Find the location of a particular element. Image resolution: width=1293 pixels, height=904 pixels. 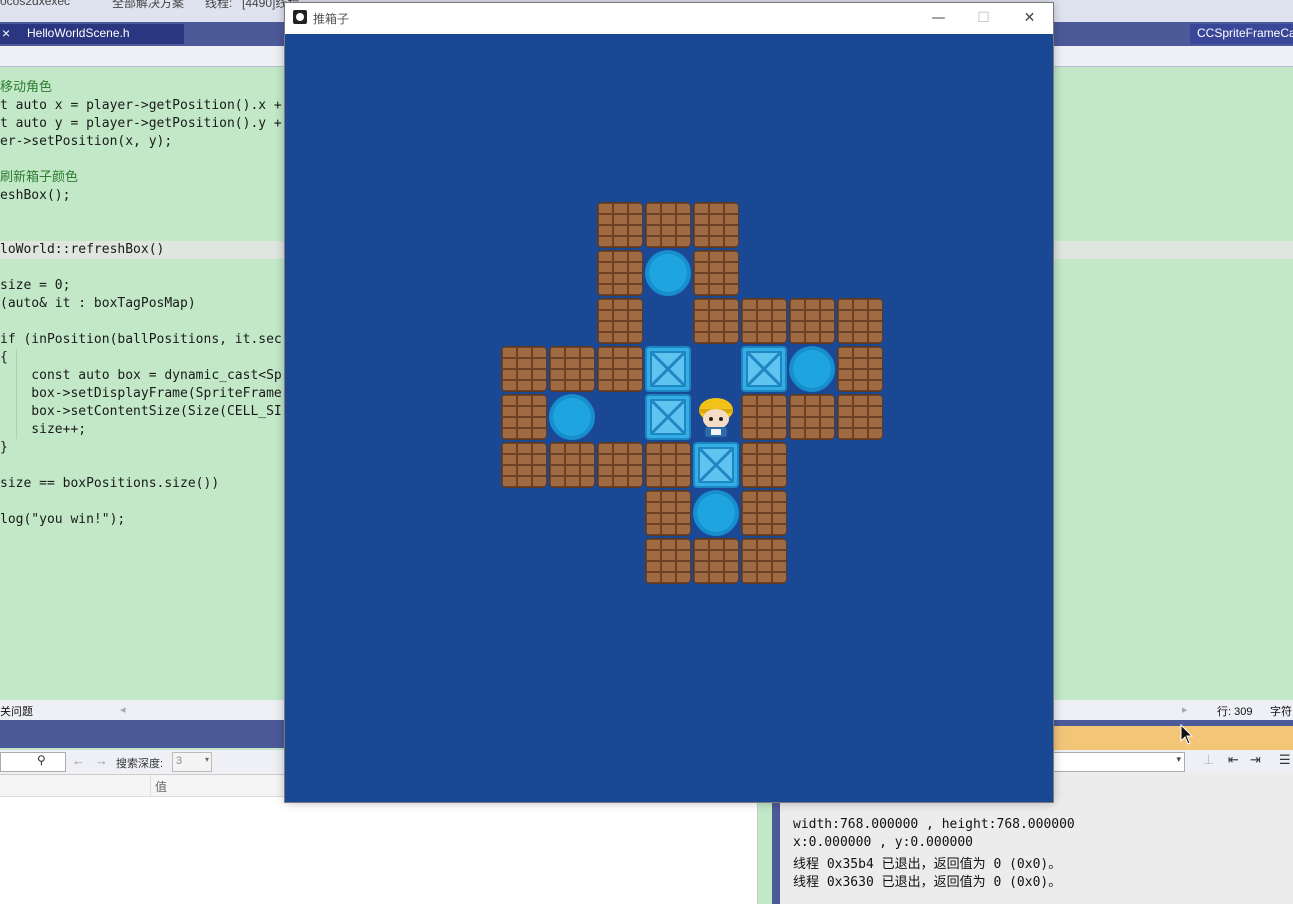

search-depth-select: 3 ▾ is located at coordinates (192, 762).